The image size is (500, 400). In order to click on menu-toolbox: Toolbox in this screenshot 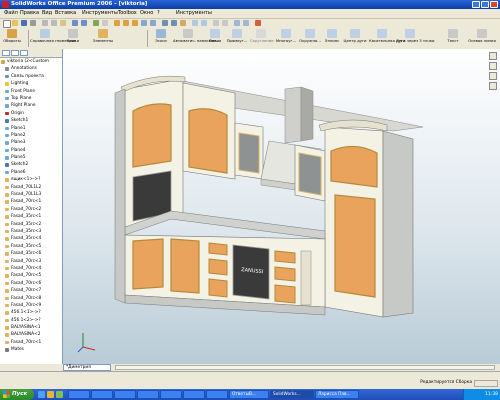, I will do `click(127, 13)`.